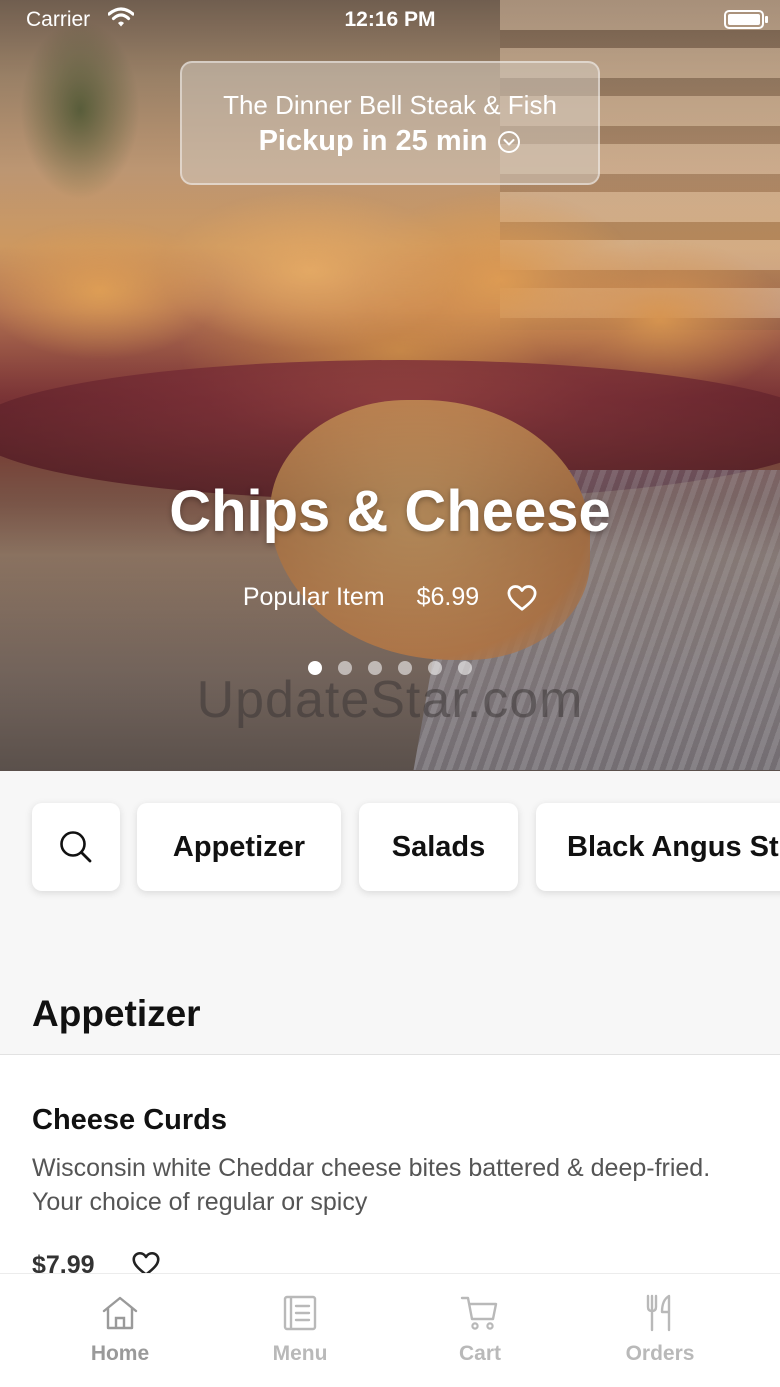  Describe the element at coordinates (479, 1313) in the screenshot. I see `cart-icon` at that location.